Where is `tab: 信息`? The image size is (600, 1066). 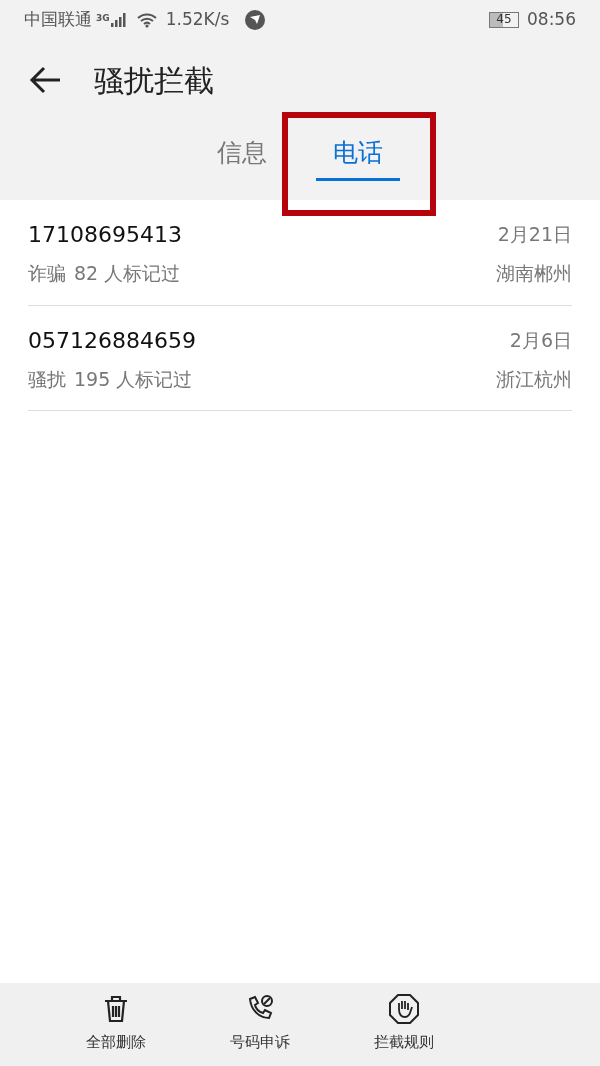
tab: 信息 is located at coordinates (242, 155).